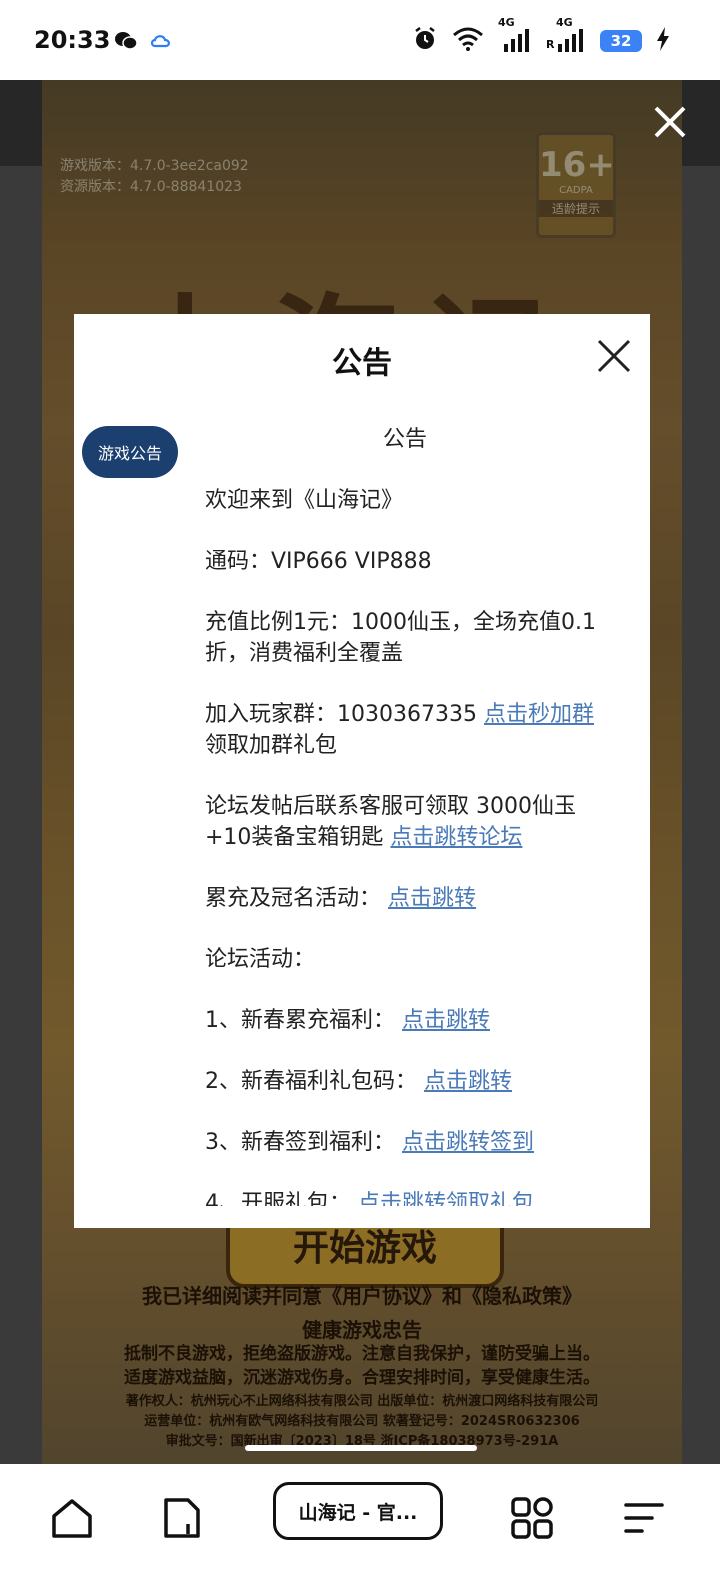 Image resolution: width=720 pixels, height=1584 pixels. What do you see at coordinates (300, 1142) in the screenshot?
I see `activity-item-text: 3、新春签到福利：` at bounding box center [300, 1142].